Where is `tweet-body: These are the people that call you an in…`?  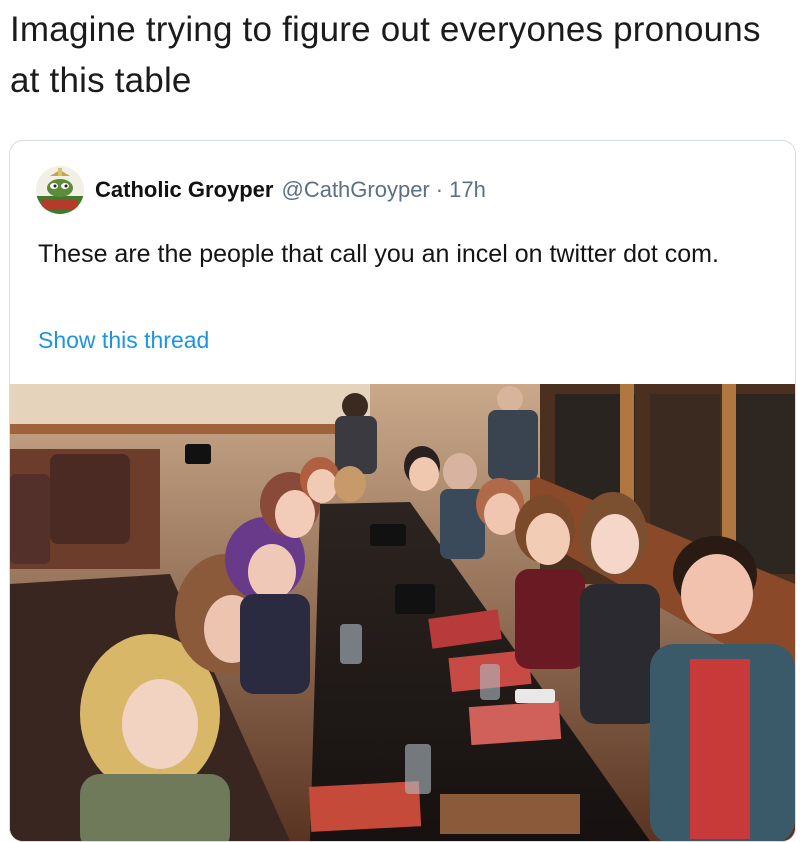
tweet-body: These are the people that call you an in… is located at coordinates (378, 254).